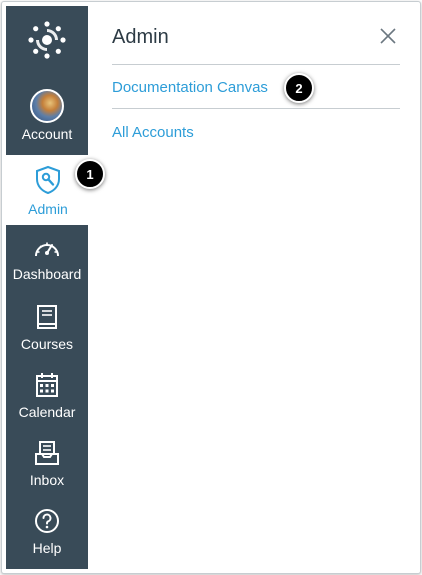 The height and width of the screenshot is (575, 422). Describe the element at coordinates (47, 480) in the screenshot. I see `nav-item-inbox-label: Inbox` at that location.